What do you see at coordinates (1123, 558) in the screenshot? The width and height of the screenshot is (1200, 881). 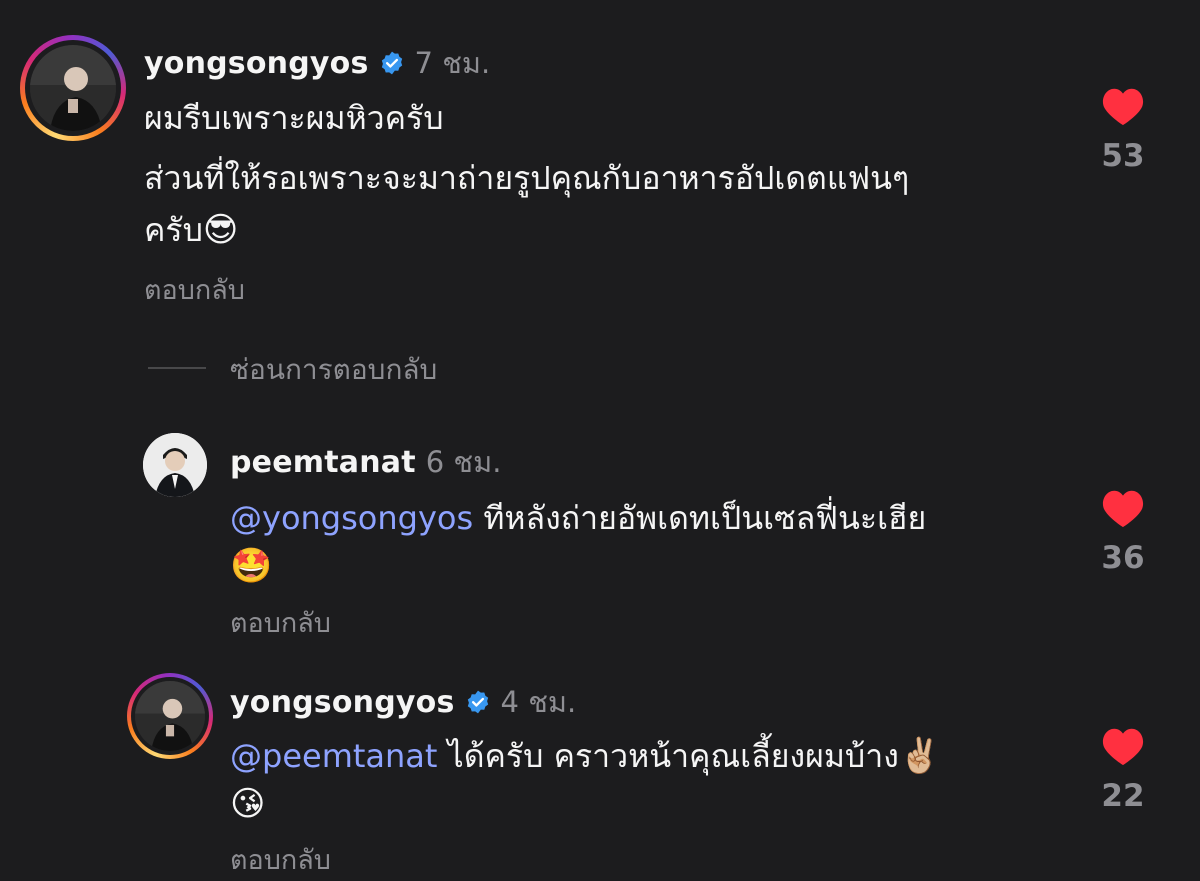 I see `like-count: 36` at bounding box center [1123, 558].